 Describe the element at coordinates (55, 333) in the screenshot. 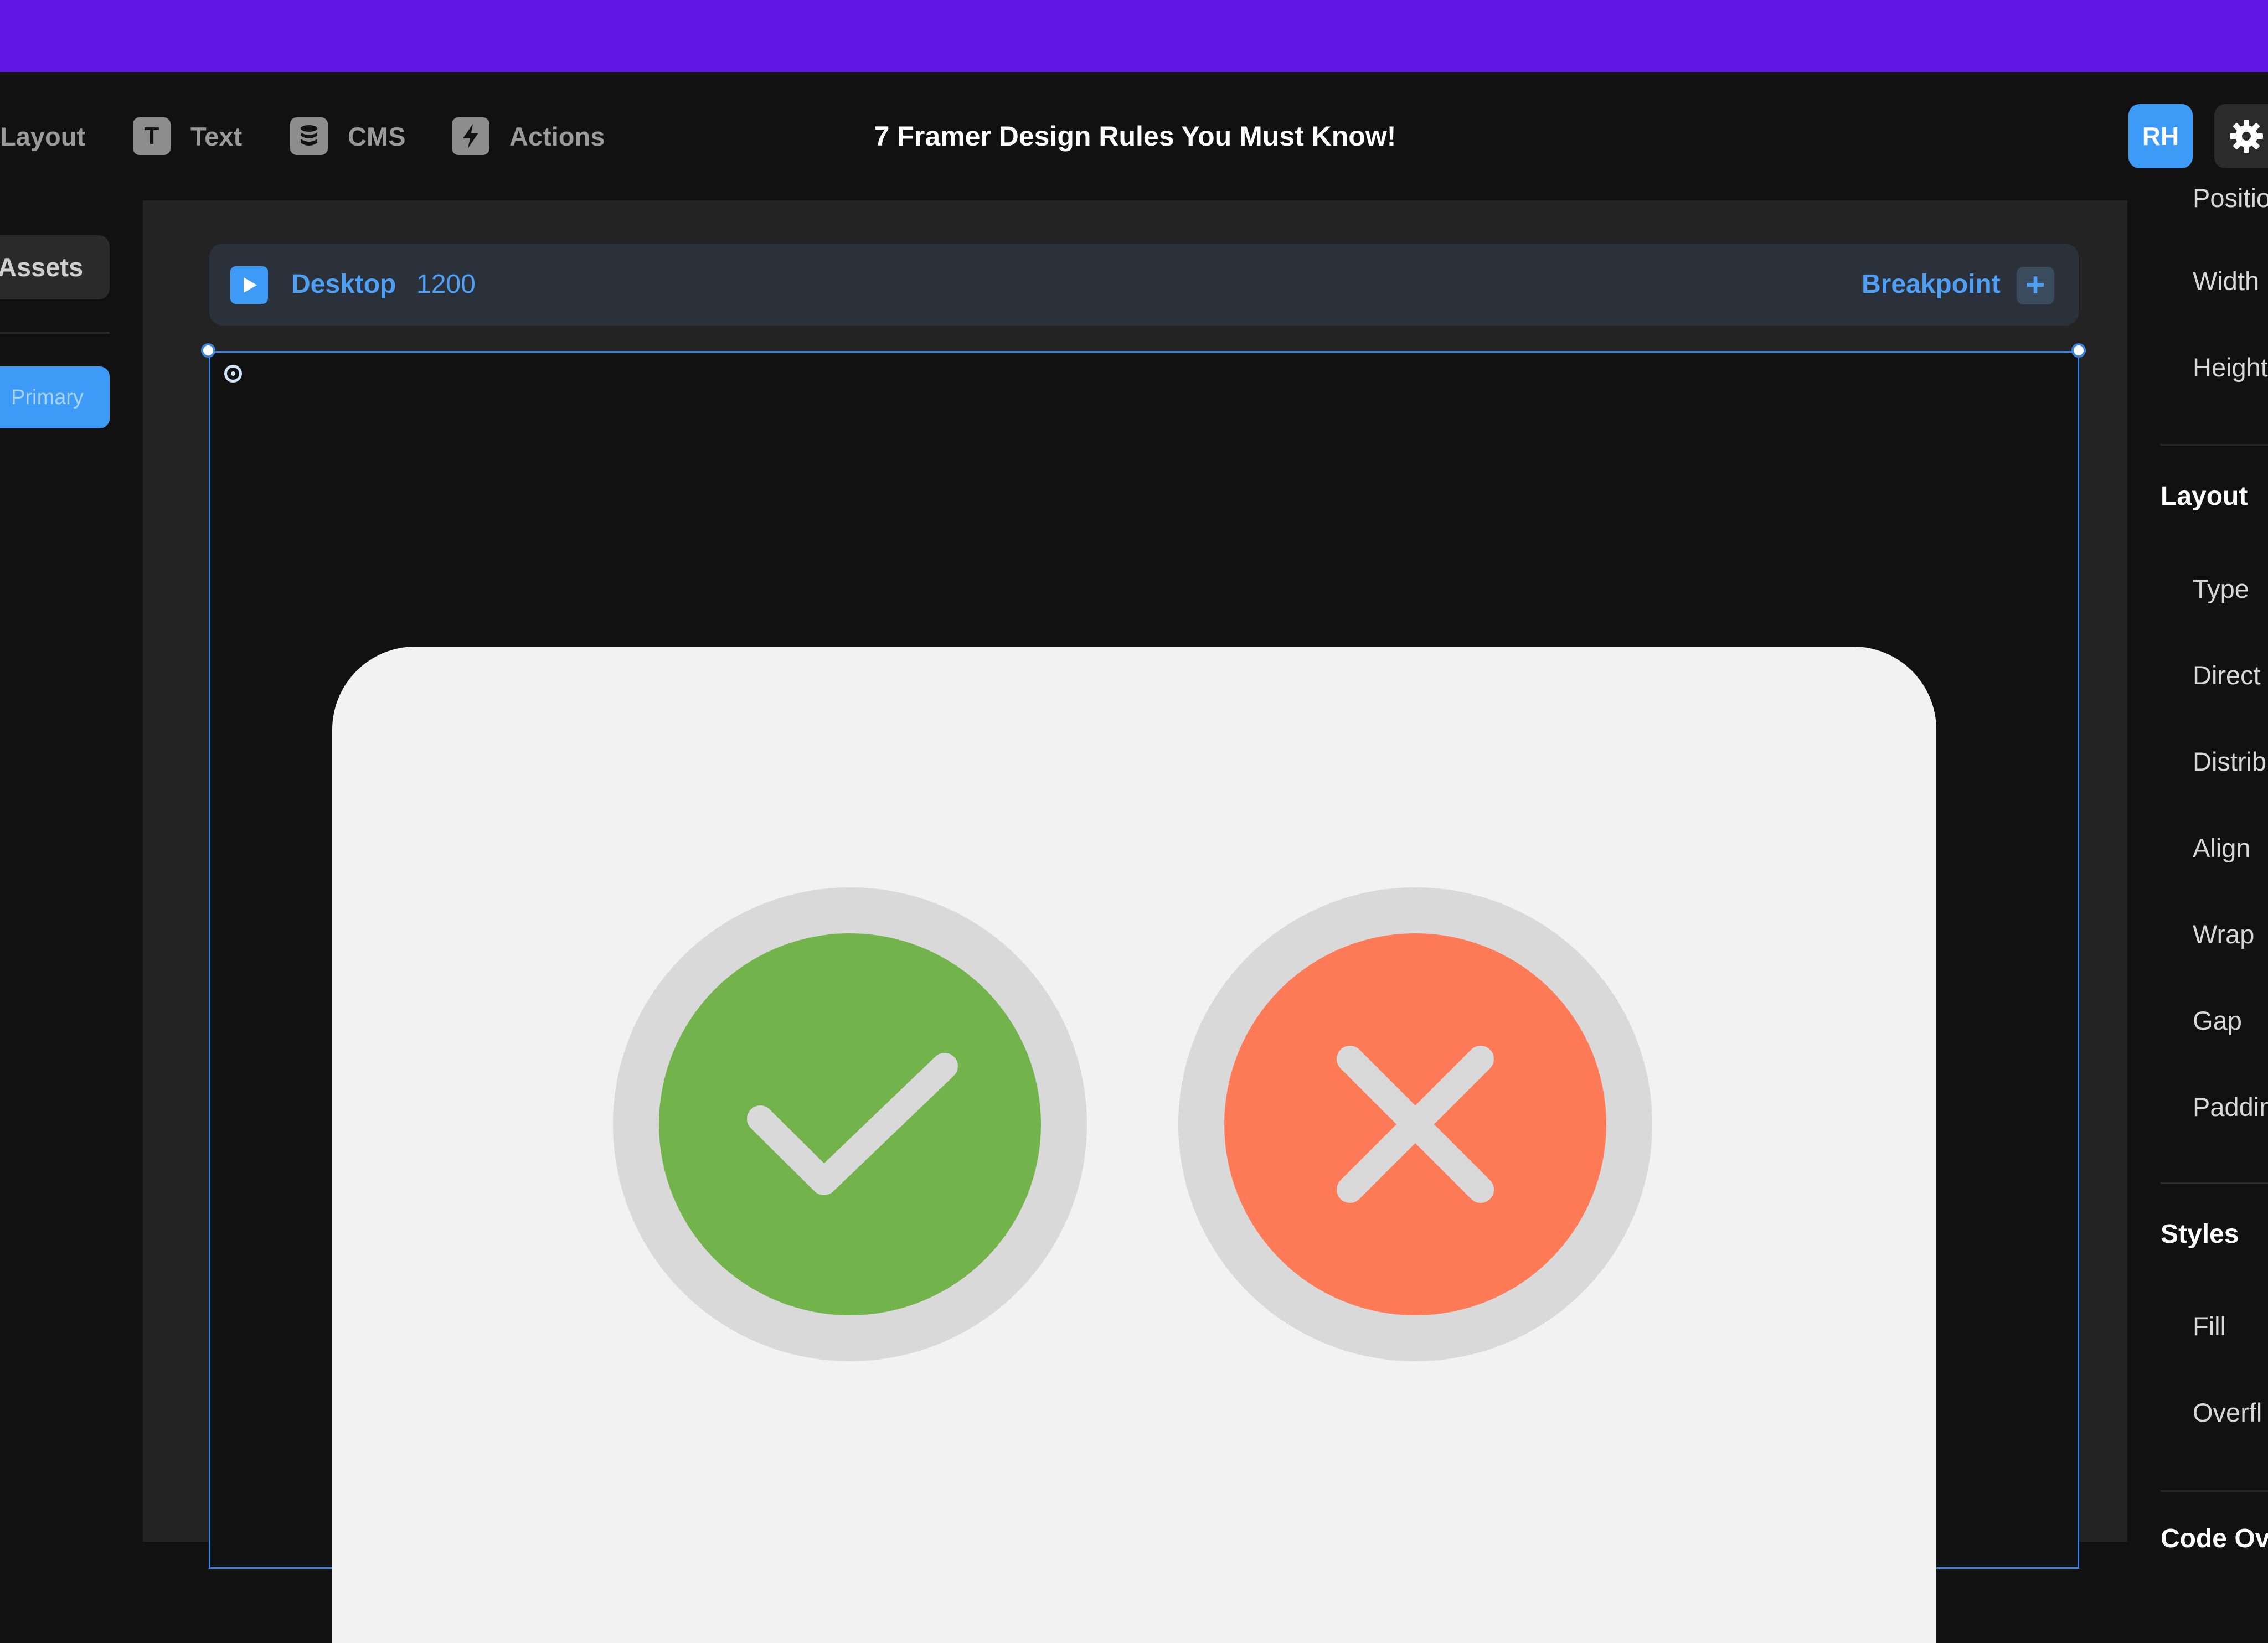

I see `left-panel-divider` at that location.